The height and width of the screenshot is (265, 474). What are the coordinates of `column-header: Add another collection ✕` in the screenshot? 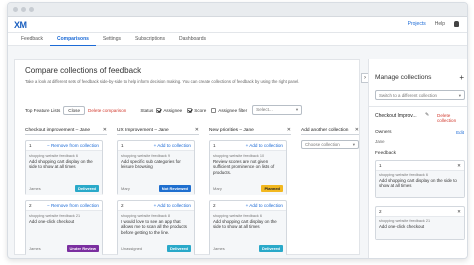 It's located at (330, 131).